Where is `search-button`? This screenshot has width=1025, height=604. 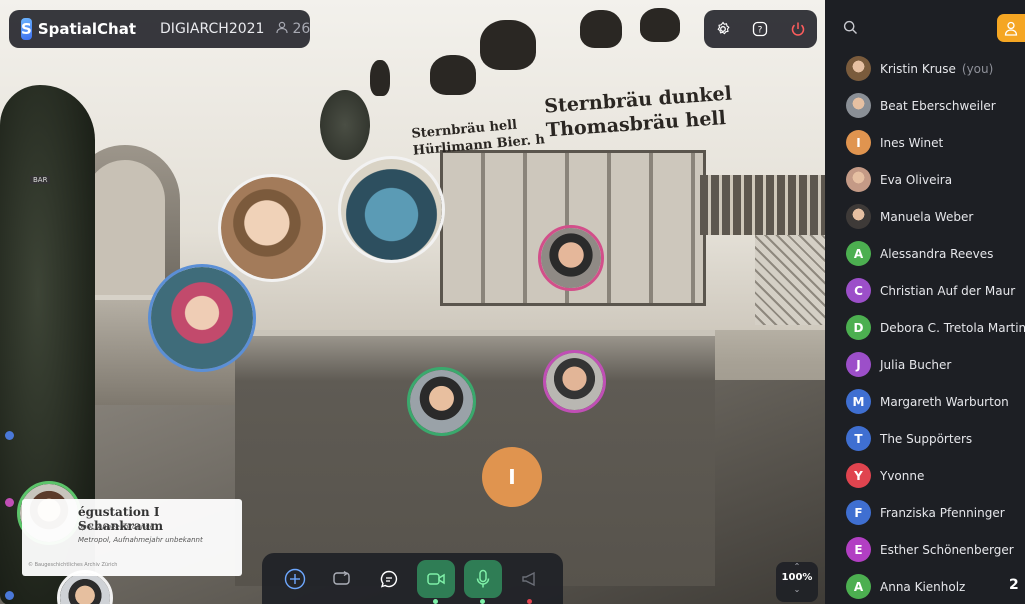 search-button is located at coordinates (850, 29).